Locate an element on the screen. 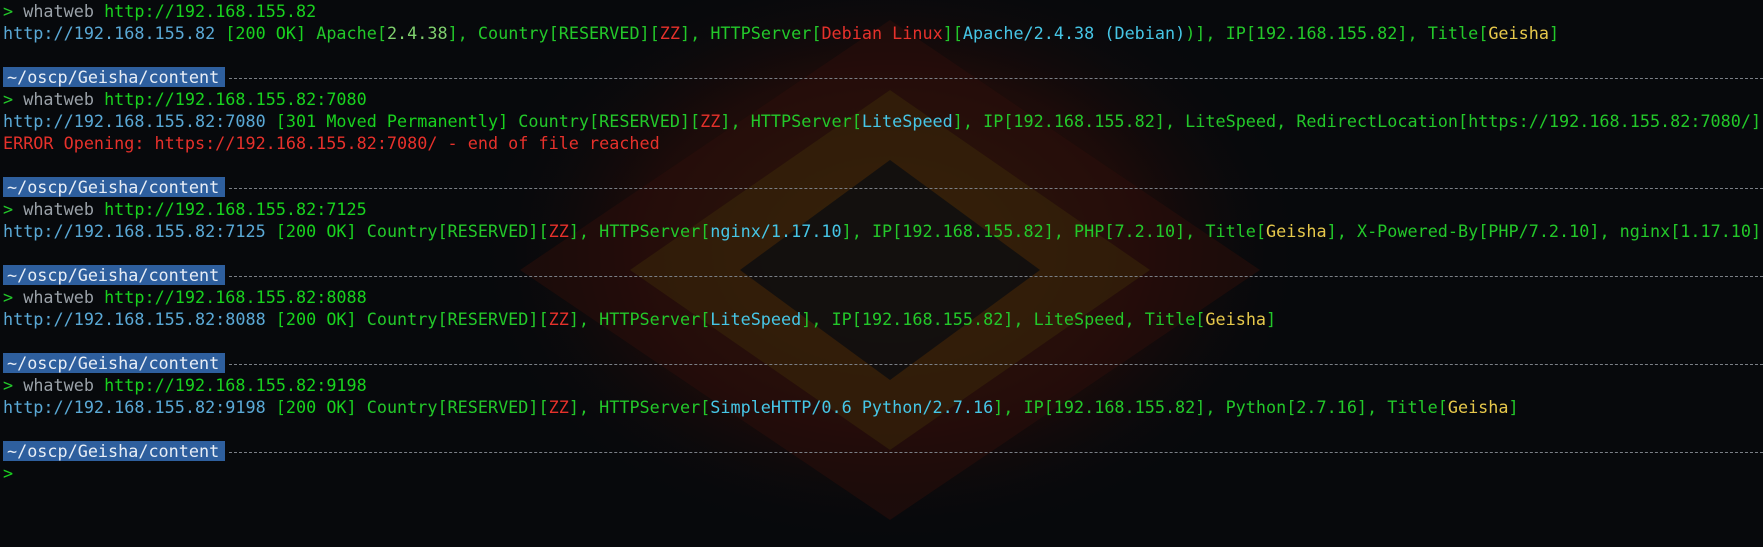 This screenshot has width=1763, height=547. command-line: > whatweb http://192.168.155.82 is located at coordinates (160, 11).